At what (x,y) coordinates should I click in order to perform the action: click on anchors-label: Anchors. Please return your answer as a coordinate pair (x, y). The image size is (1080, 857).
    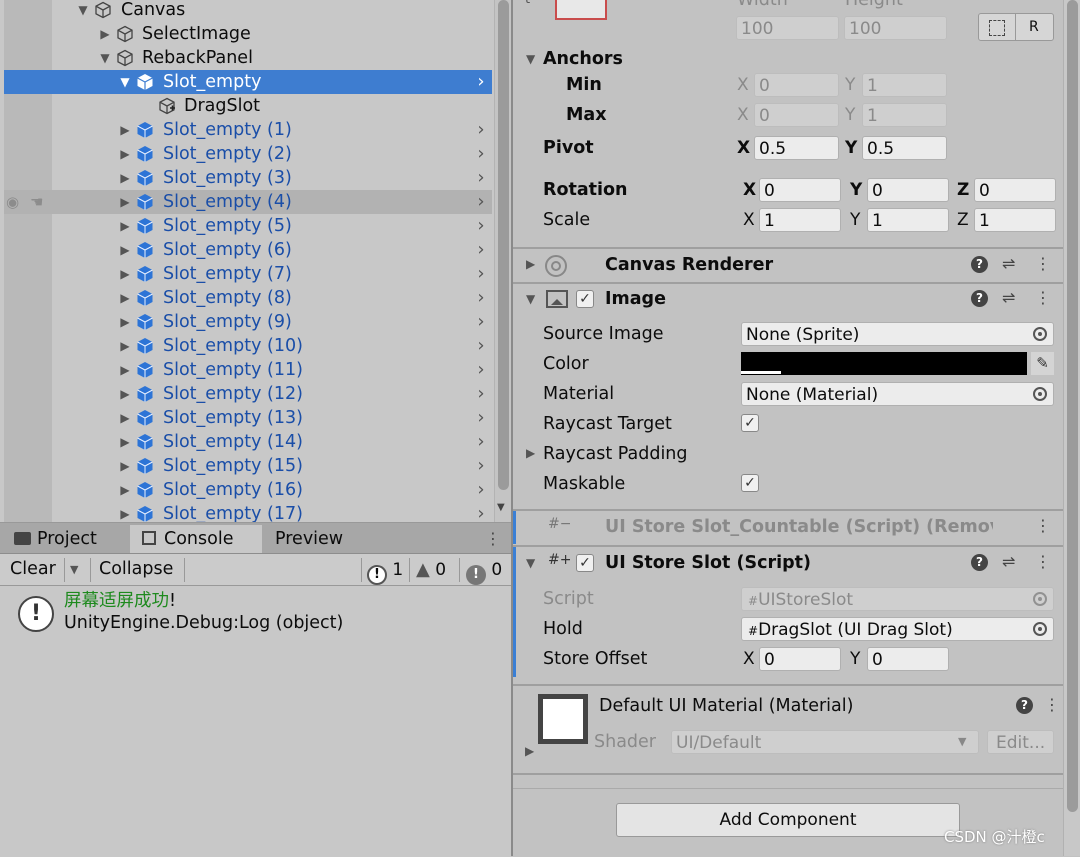
    Looking at the image, I should click on (583, 59).